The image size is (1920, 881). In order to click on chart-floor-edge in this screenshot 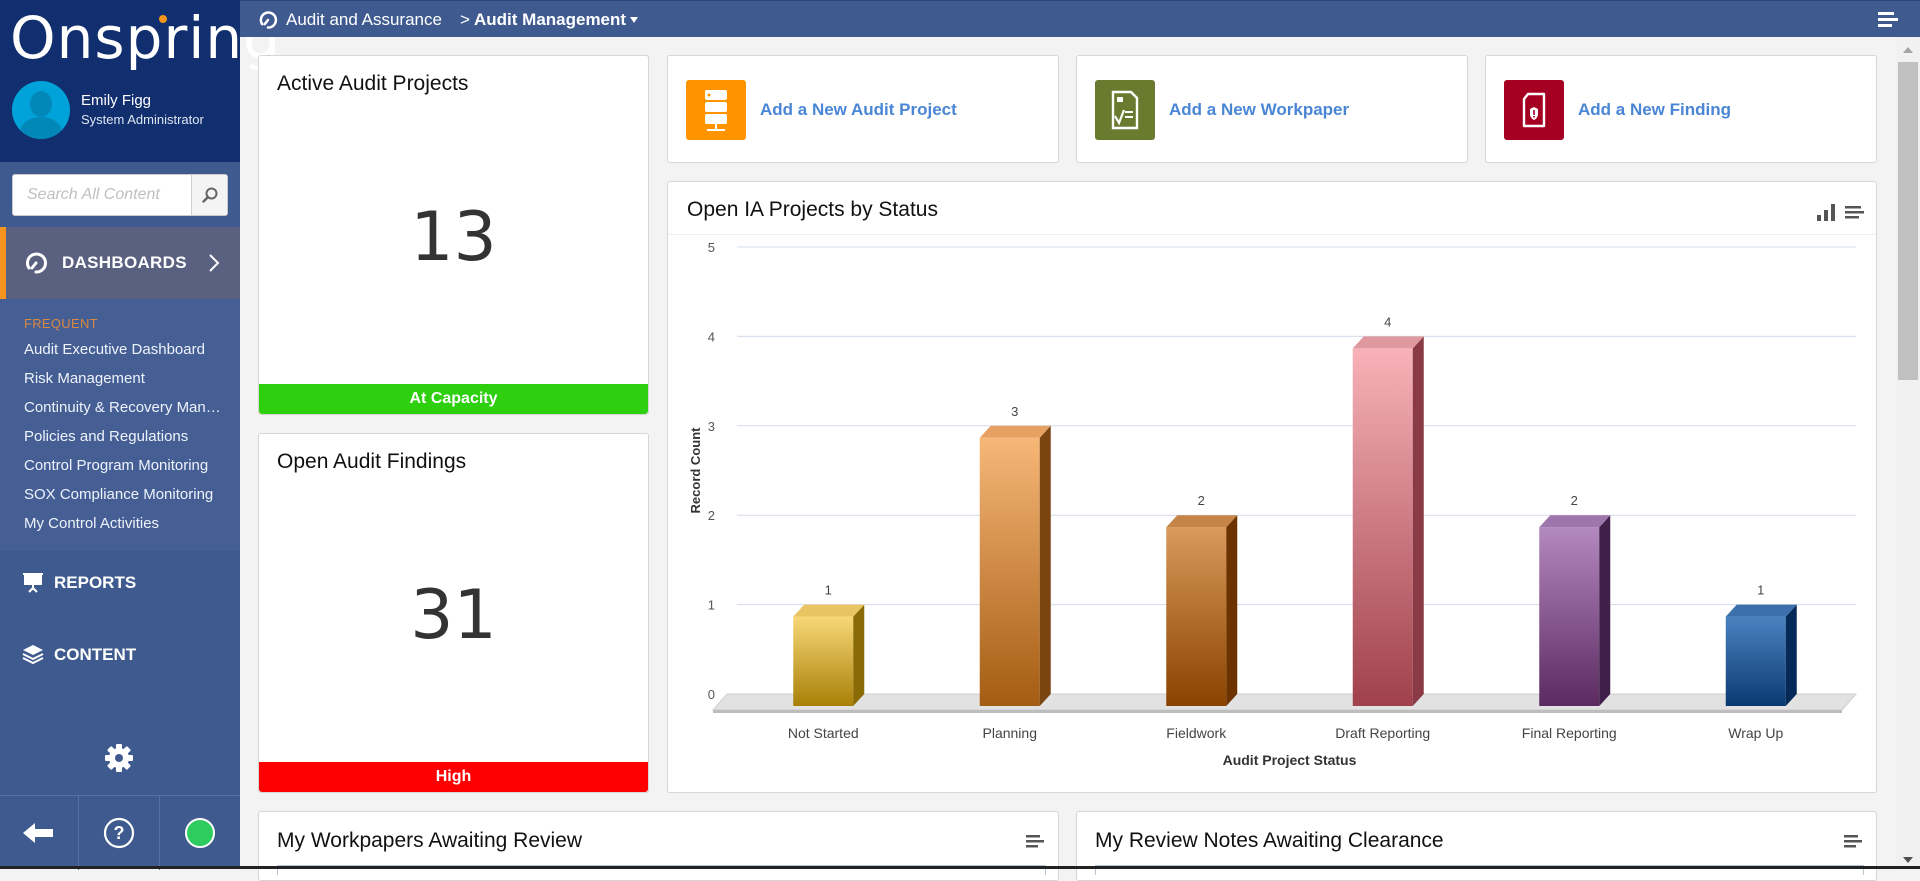, I will do `click(1277, 711)`.